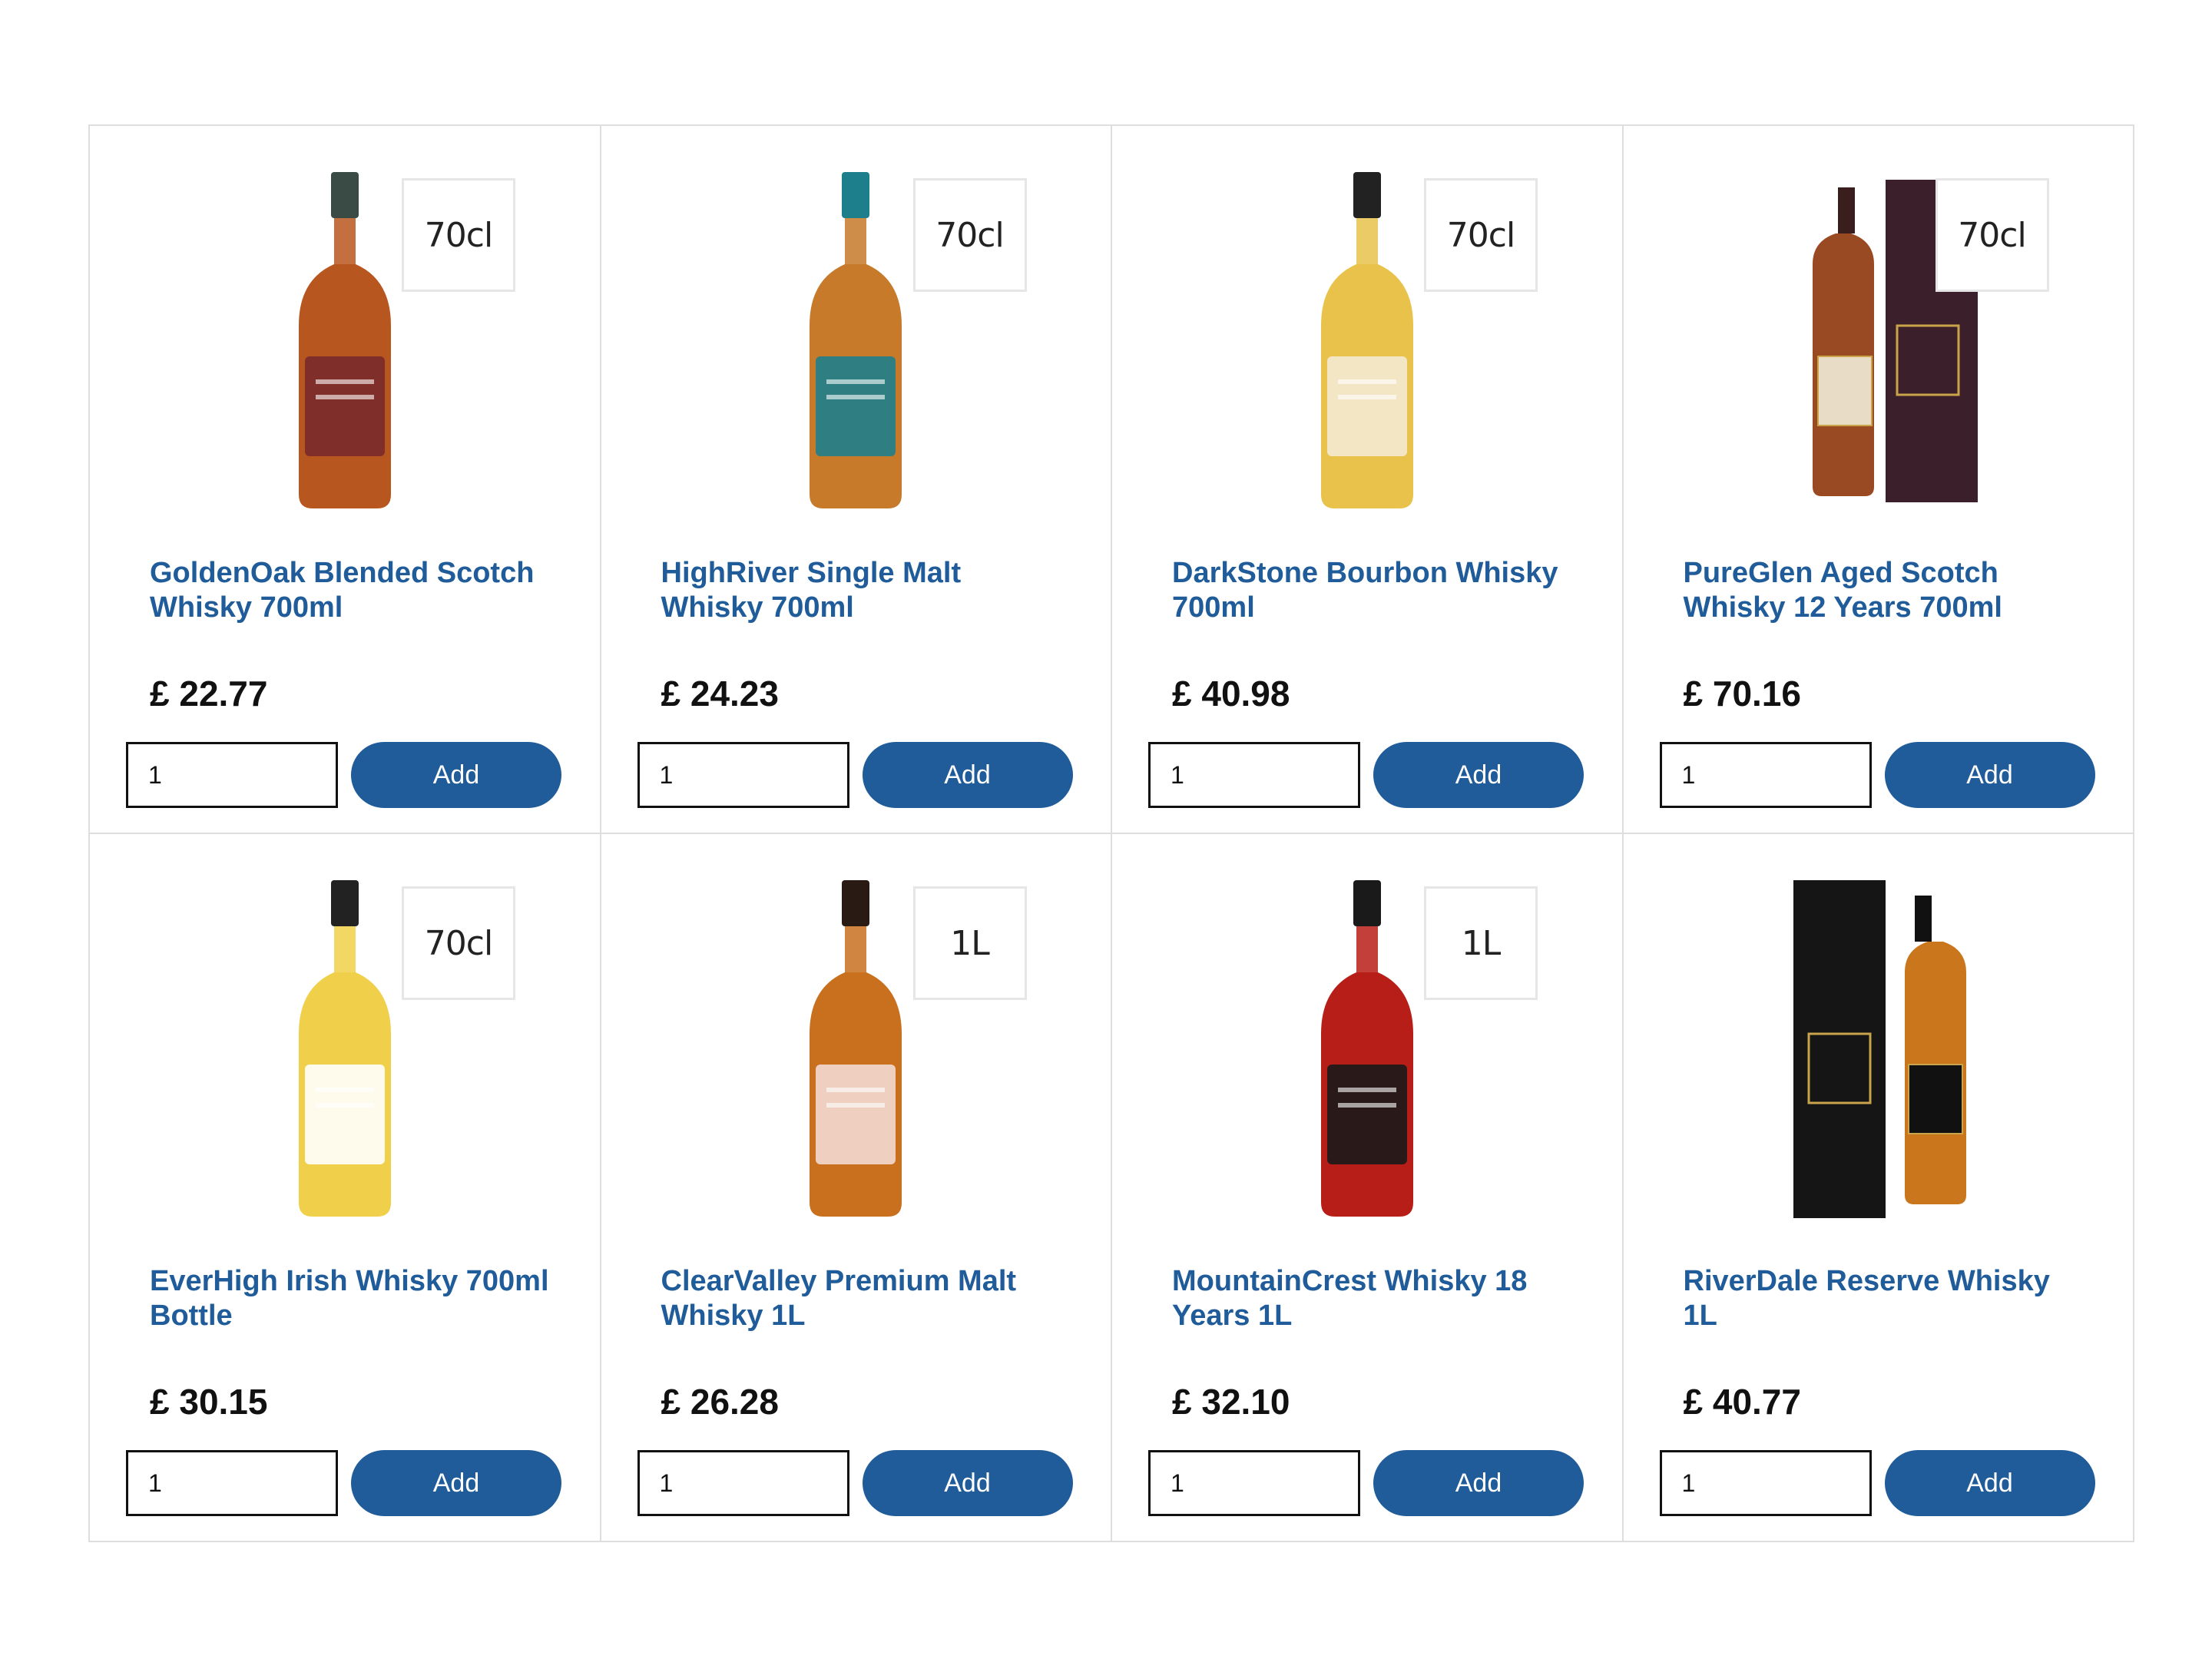  I want to click on product-price: £ 32.10, so click(1231, 1402).